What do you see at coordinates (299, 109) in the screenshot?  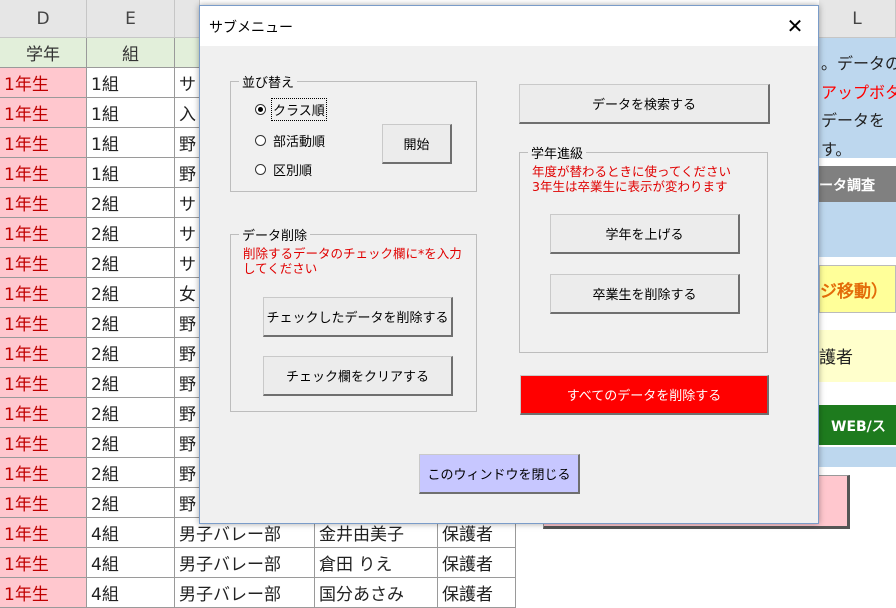 I see `radio-label: クラス順` at bounding box center [299, 109].